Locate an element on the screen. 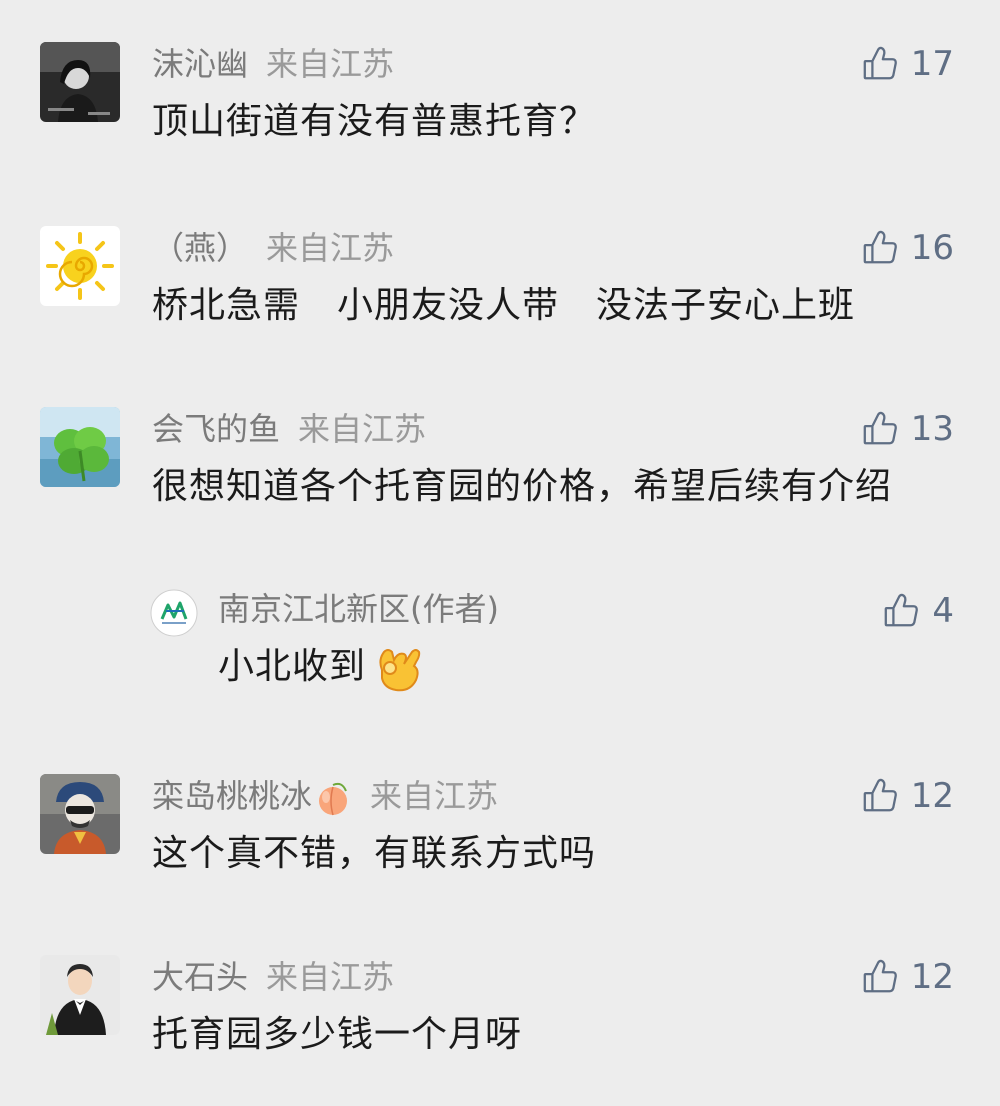 The height and width of the screenshot is (1106, 1000). author-avatar is located at coordinates (174, 613).